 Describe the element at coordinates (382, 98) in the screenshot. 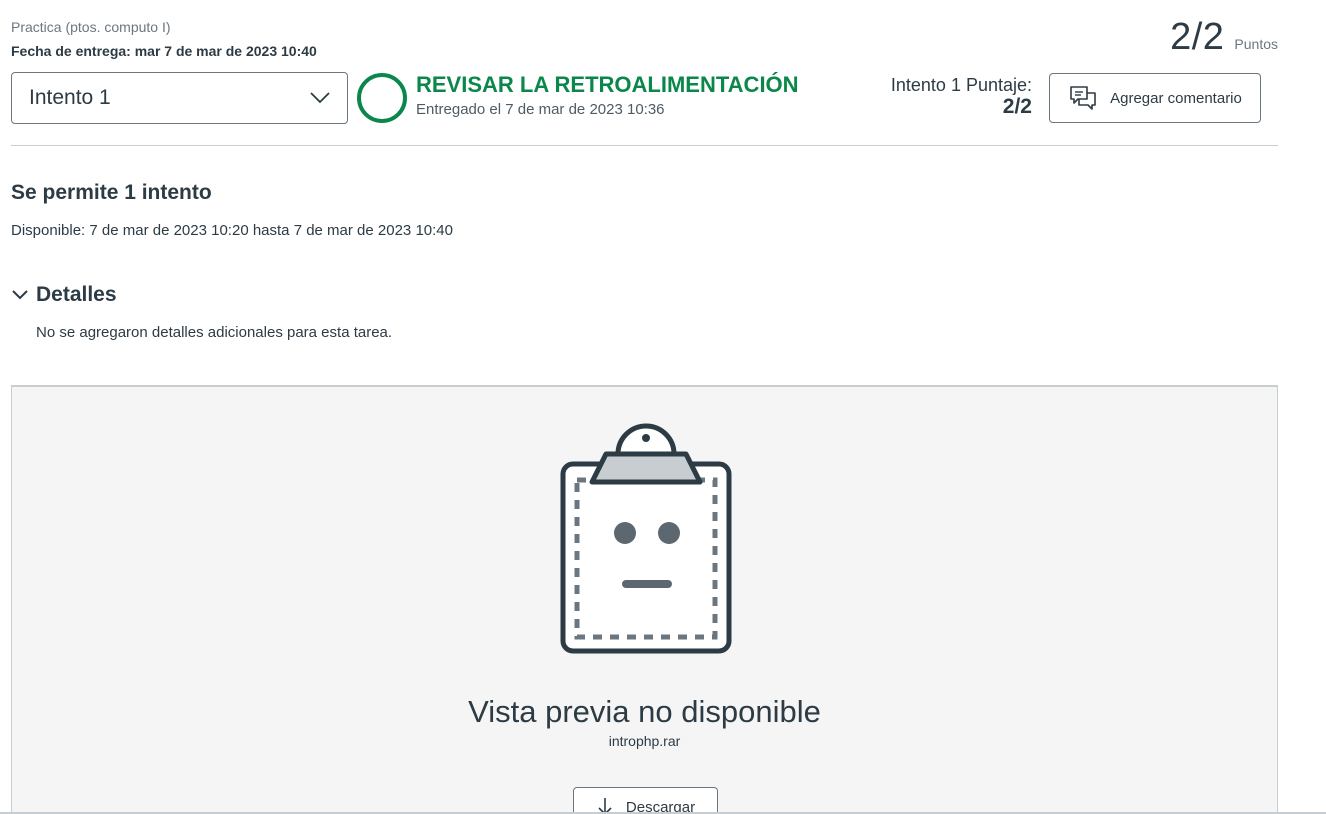

I see `status-ring-icon` at that location.